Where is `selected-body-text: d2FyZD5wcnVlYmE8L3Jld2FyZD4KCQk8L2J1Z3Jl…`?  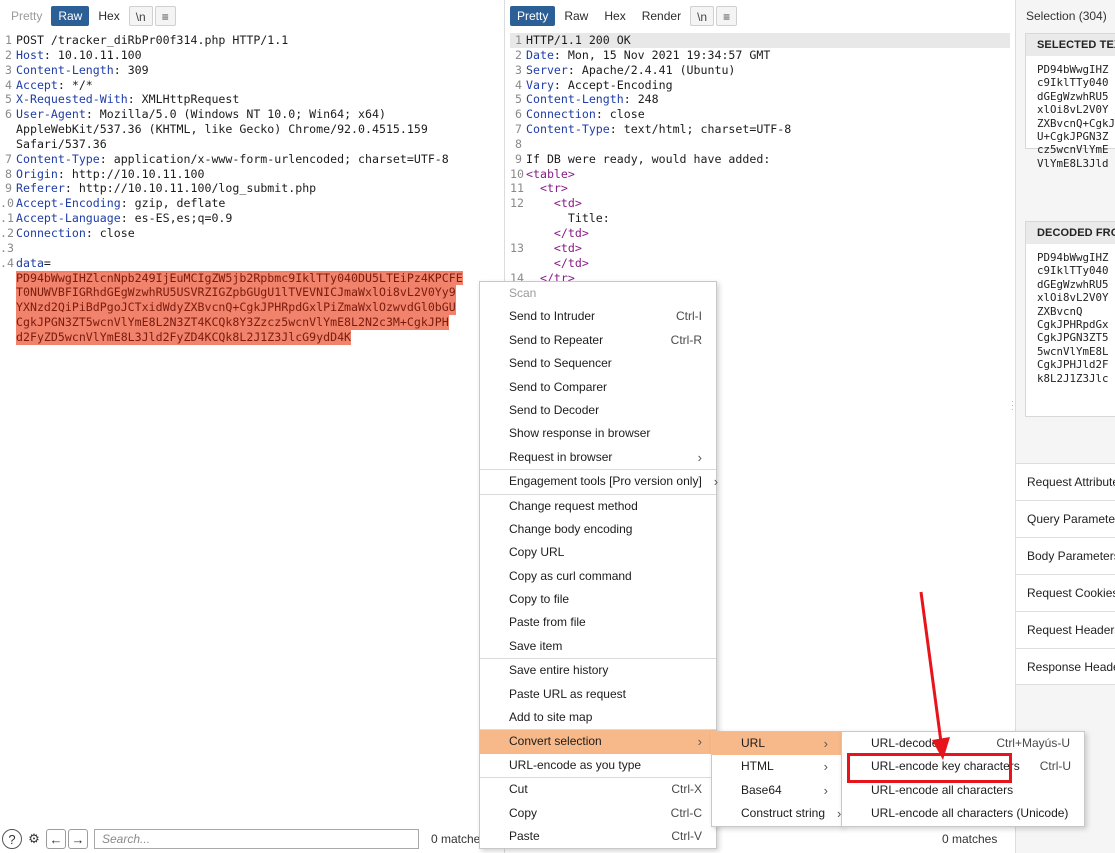 selected-body-text: d2FyZD5wcnVlYmE8L3Jld2FyZD4KCQk8L2J1Z3Jl… is located at coordinates (184, 337).